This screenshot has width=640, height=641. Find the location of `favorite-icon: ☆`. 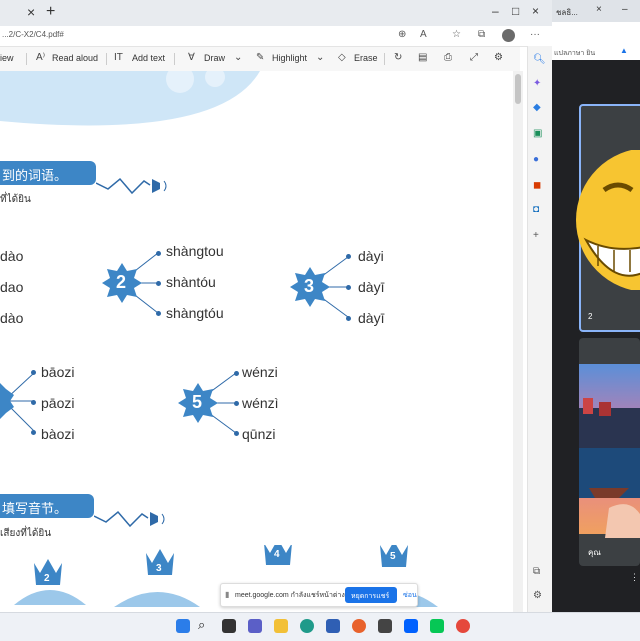

favorite-icon: ☆ is located at coordinates (456, 34).